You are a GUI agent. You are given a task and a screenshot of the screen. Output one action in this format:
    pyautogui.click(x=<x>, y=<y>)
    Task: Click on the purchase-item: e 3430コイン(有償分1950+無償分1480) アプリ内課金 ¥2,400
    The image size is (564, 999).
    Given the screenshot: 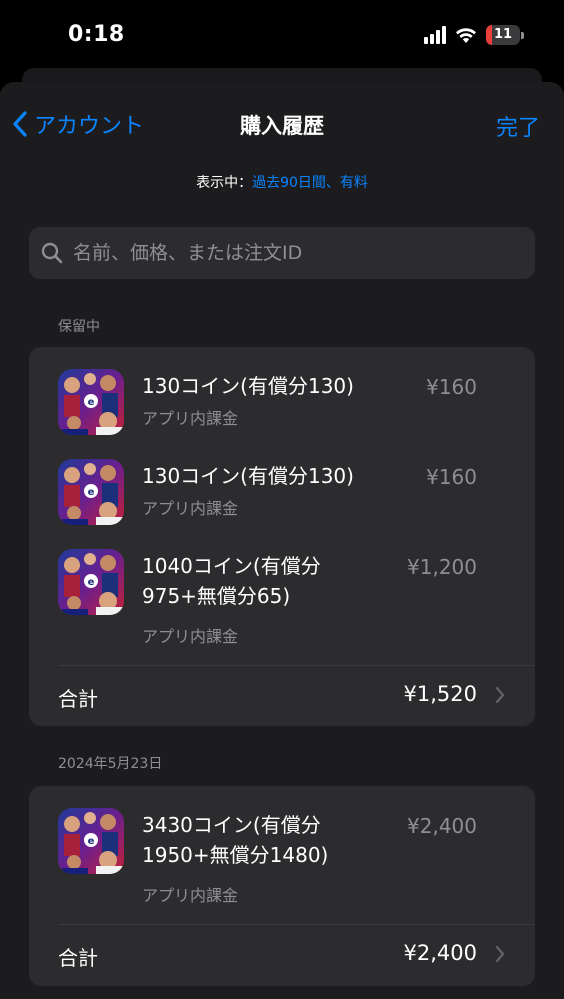 What is the action you would take?
    pyautogui.click(x=282, y=855)
    